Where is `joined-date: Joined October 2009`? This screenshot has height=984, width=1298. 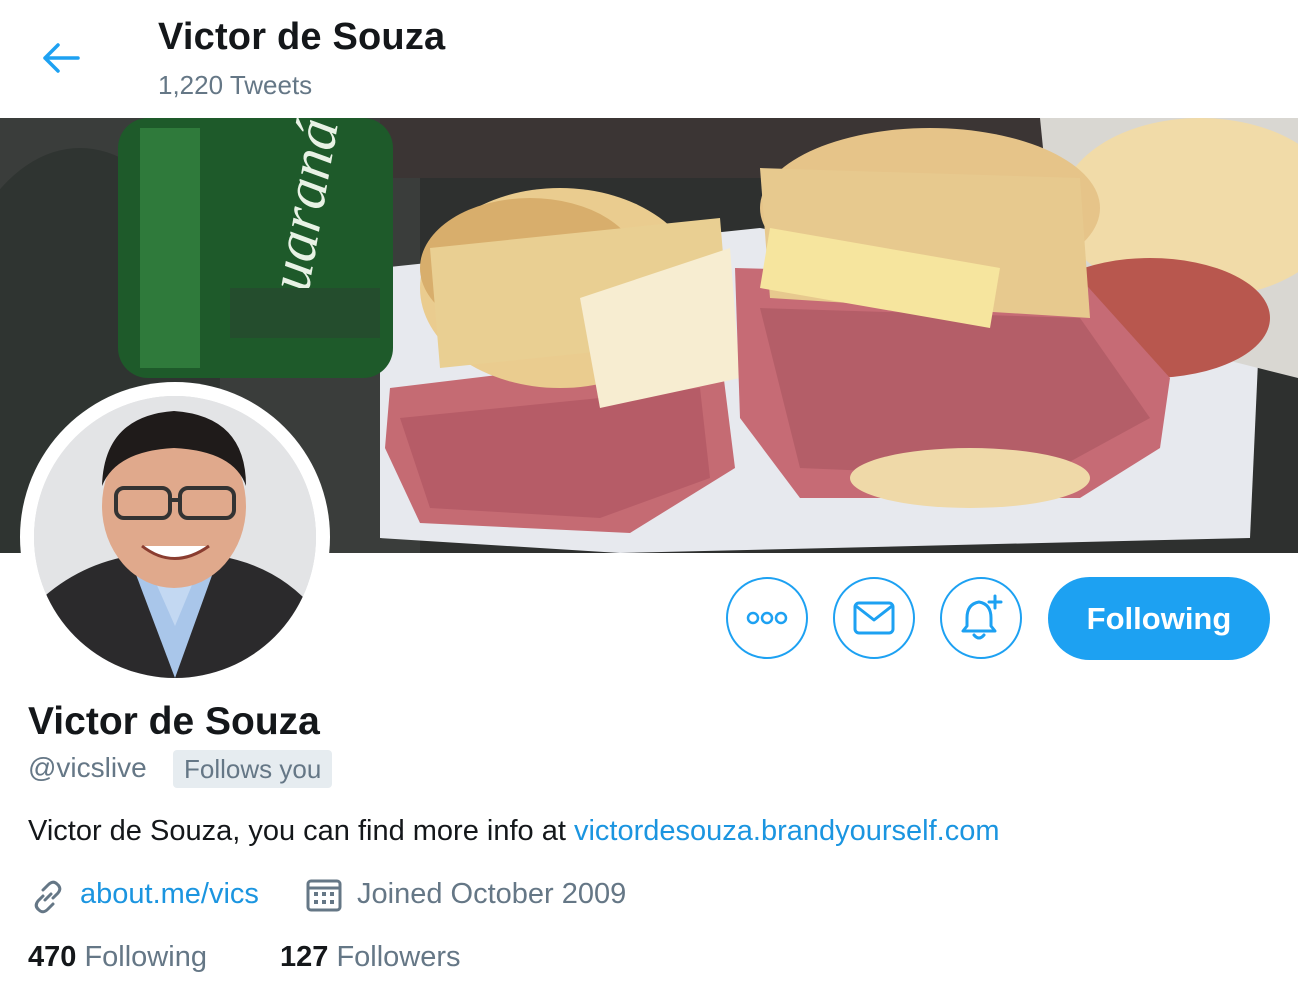
joined-date: Joined October 2009 is located at coordinates (492, 894).